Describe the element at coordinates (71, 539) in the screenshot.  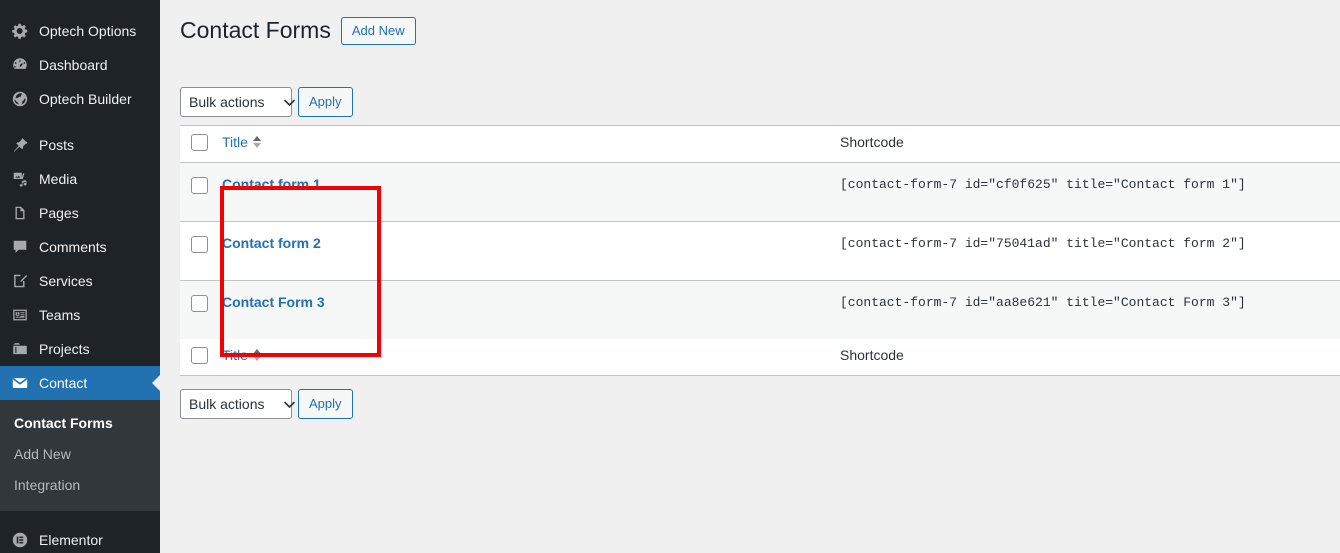
I see `sidebar-item-label: Elementor` at that location.